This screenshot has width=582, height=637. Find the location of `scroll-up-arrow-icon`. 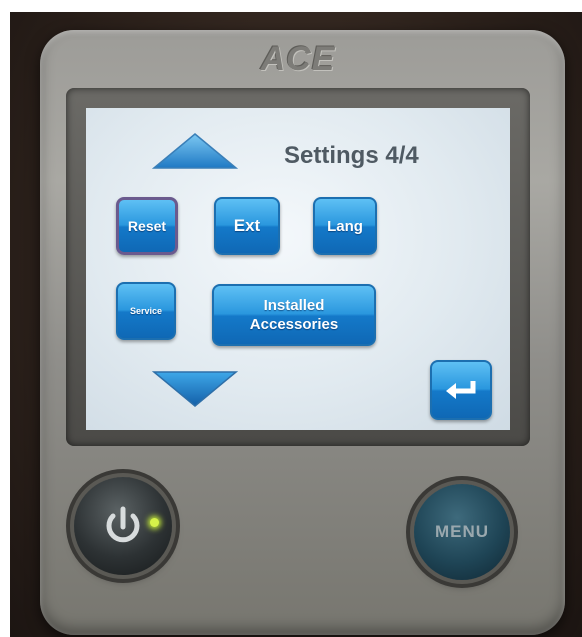

scroll-up-arrow-icon is located at coordinates (195, 151).